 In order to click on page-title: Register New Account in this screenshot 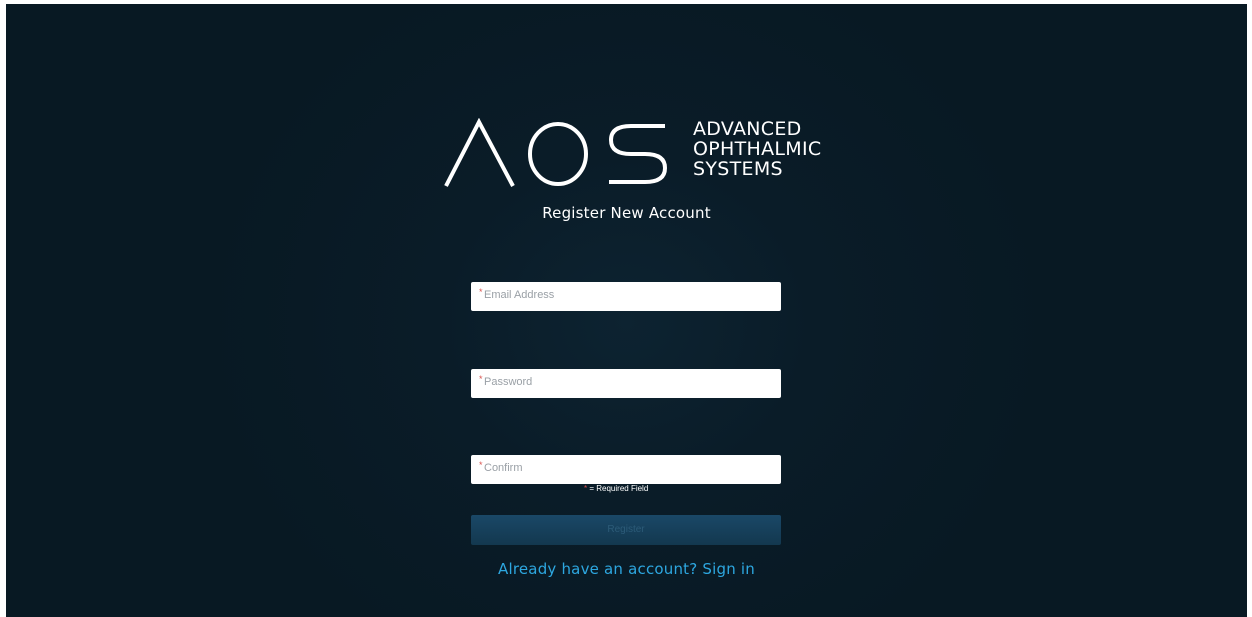, I will do `click(626, 213)`.